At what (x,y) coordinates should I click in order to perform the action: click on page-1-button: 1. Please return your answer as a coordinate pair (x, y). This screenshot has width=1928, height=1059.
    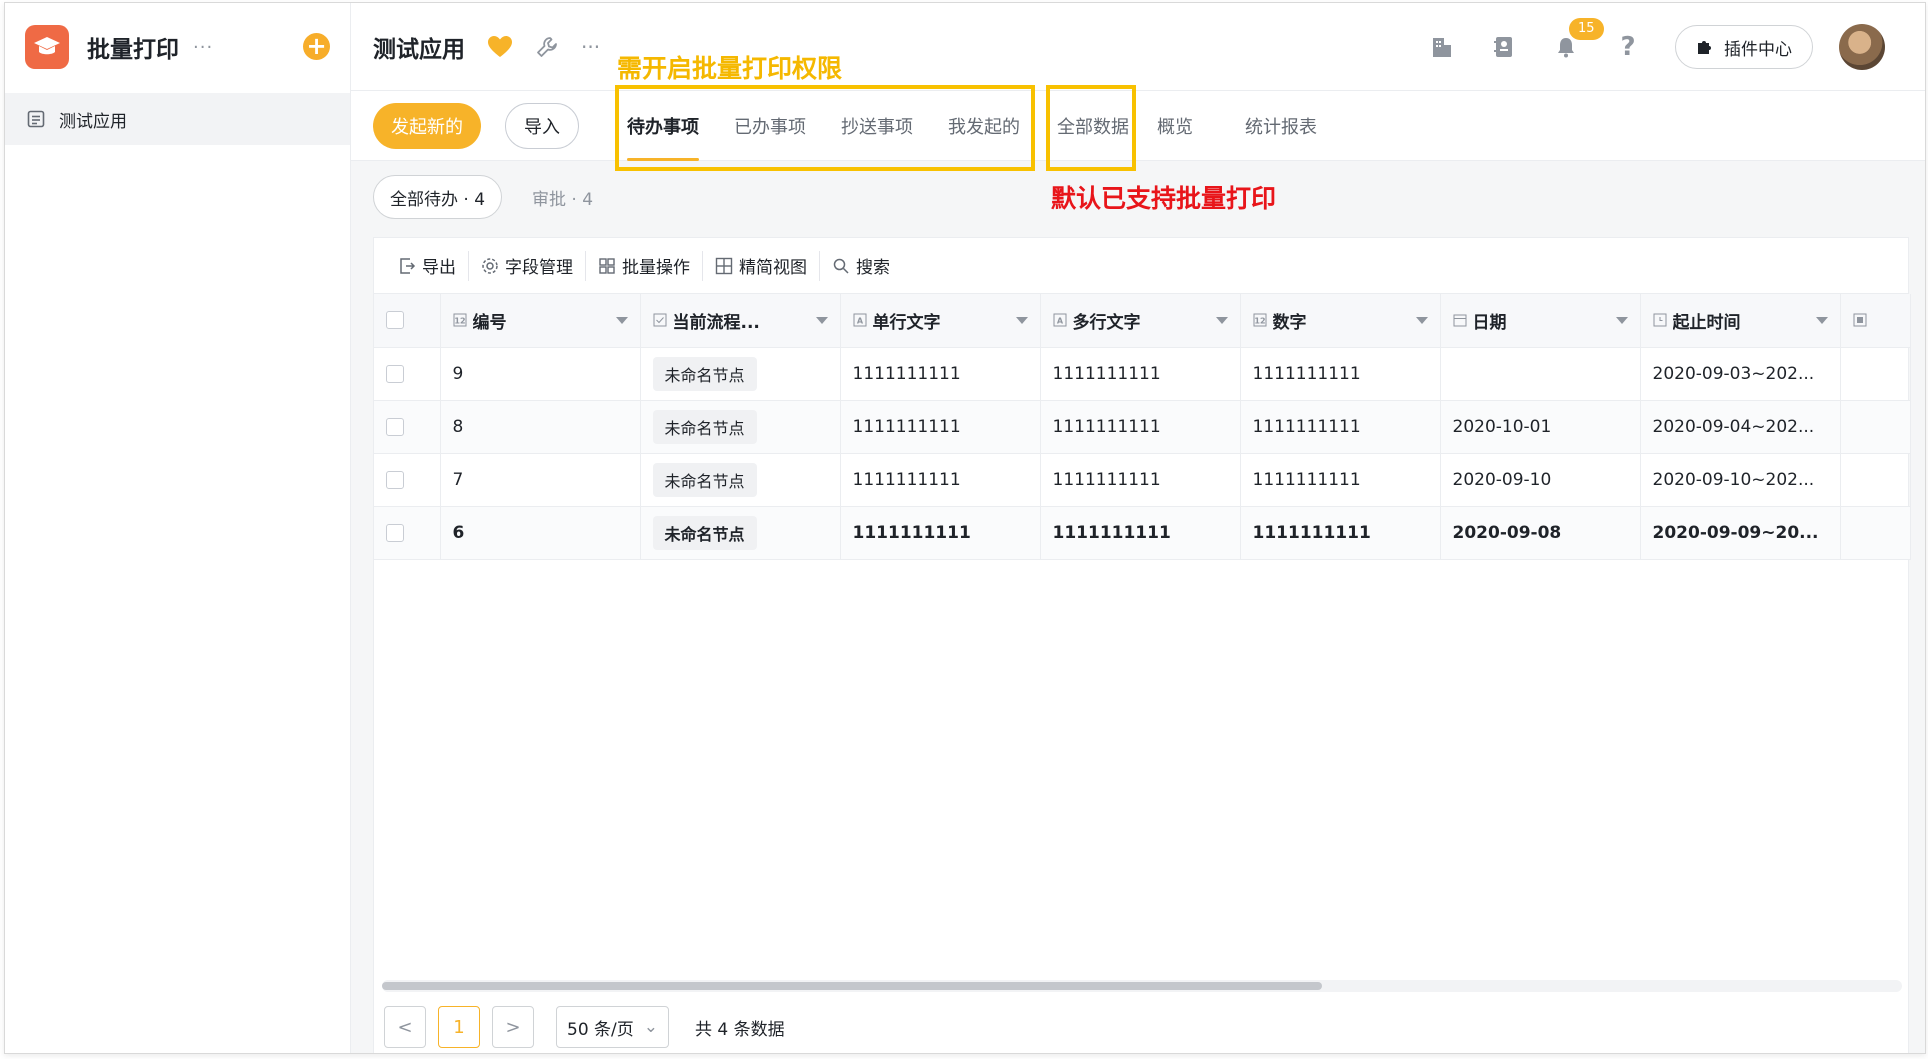
    Looking at the image, I should click on (459, 1027).